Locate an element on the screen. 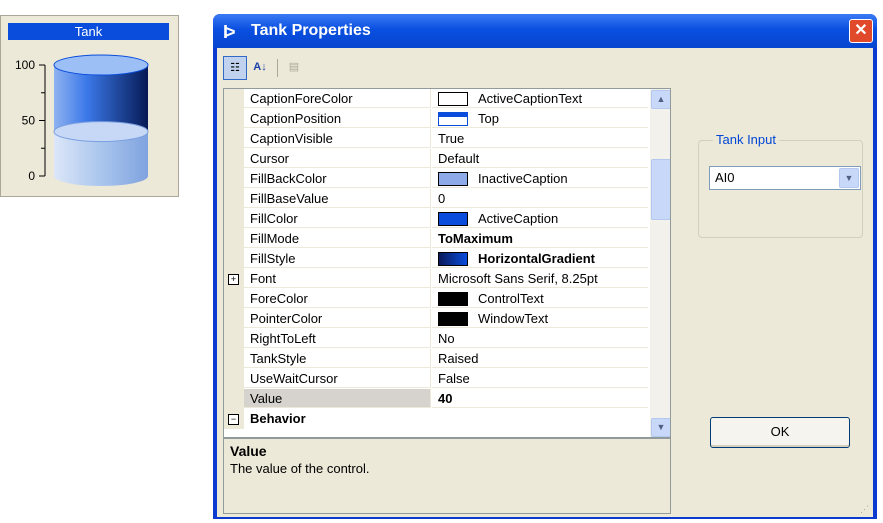 This screenshot has width=883, height=523. property-row: CaptionPosition Top is located at coordinates (436, 119).